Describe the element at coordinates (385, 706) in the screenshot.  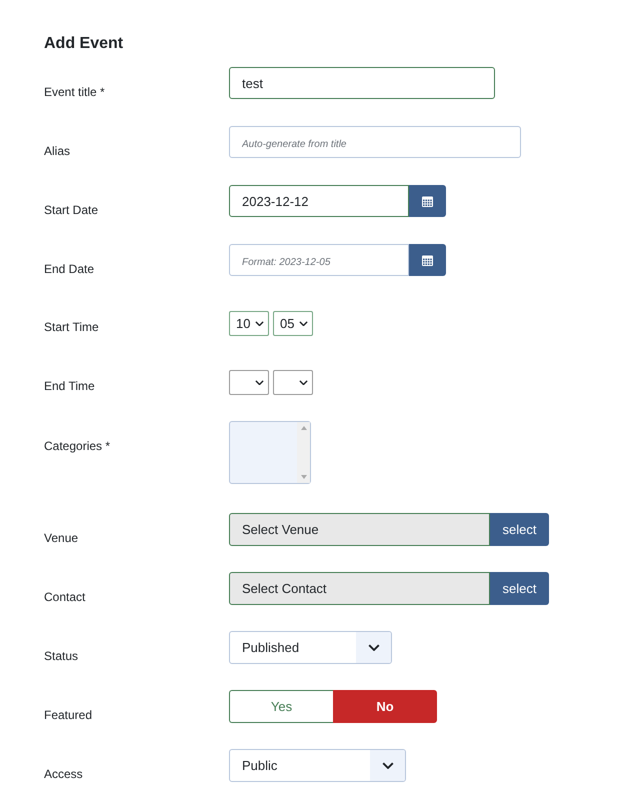
I see `toggle-option: No` at that location.